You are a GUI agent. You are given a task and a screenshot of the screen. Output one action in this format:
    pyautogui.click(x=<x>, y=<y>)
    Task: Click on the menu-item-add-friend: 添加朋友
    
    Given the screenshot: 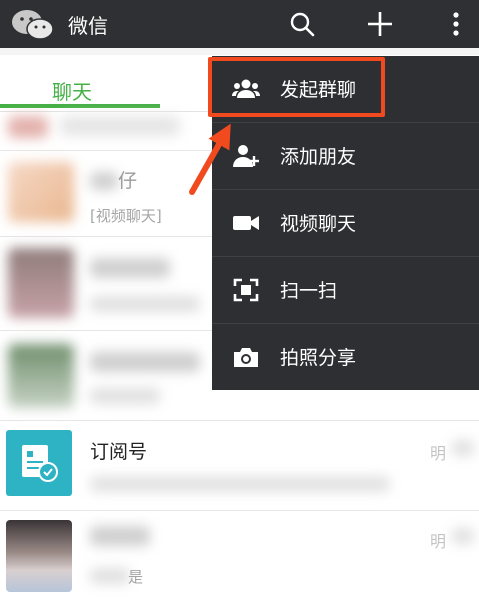 What is the action you would take?
    pyautogui.click(x=345, y=156)
    